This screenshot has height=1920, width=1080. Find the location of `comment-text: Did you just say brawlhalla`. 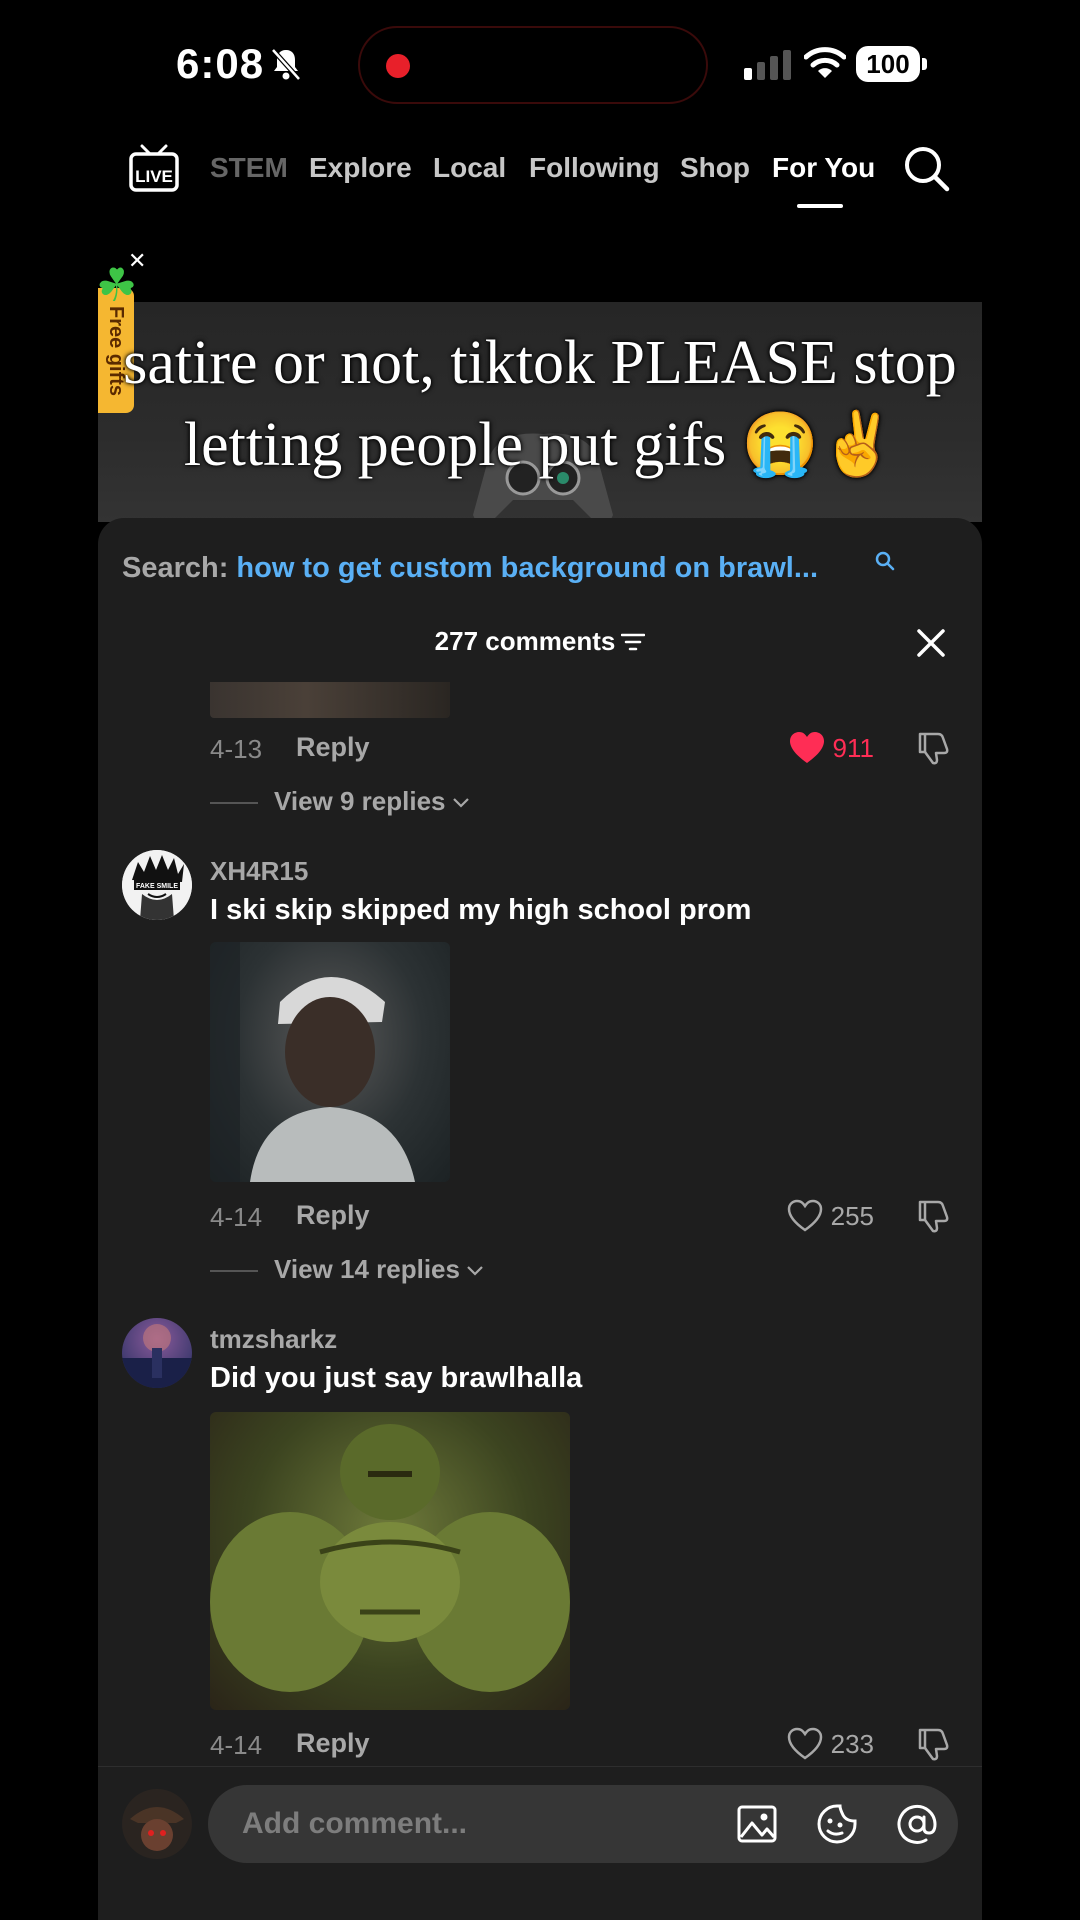

comment-text: Did you just say brawlhalla is located at coordinates (396, 1378).